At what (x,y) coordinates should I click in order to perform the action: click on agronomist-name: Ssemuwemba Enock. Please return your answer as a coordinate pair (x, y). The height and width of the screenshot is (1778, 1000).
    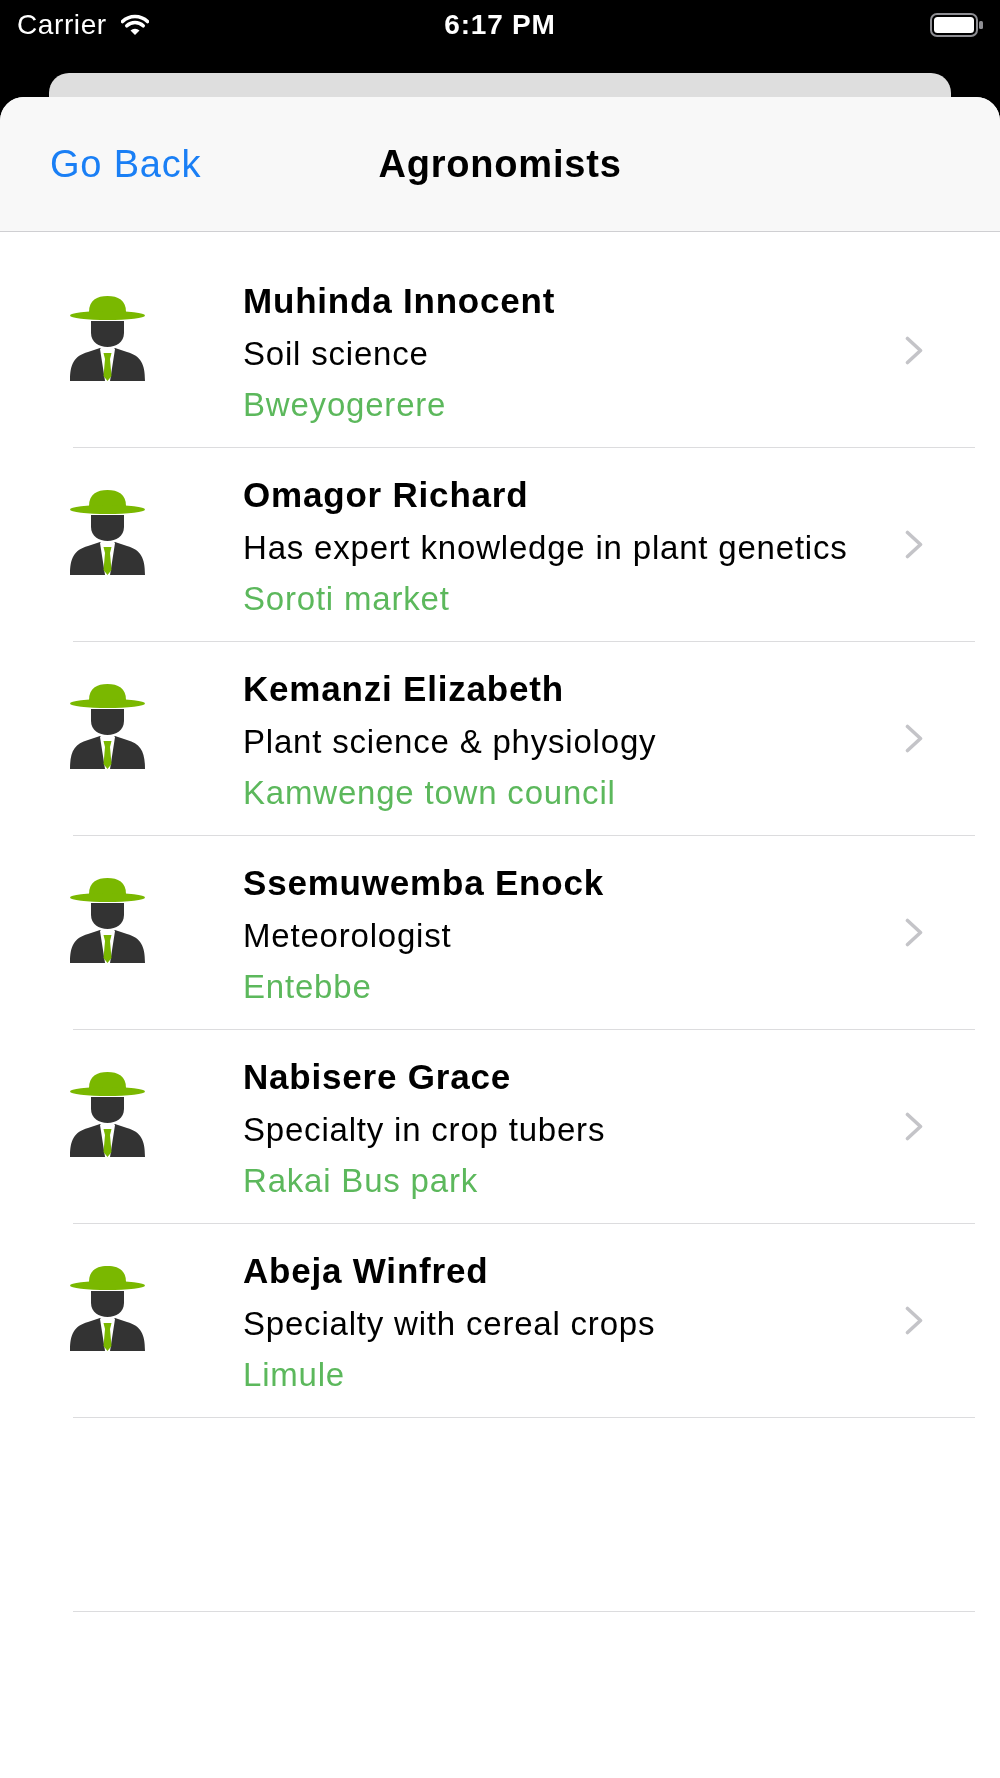
    Looking at the image, I should click on (423, 883).